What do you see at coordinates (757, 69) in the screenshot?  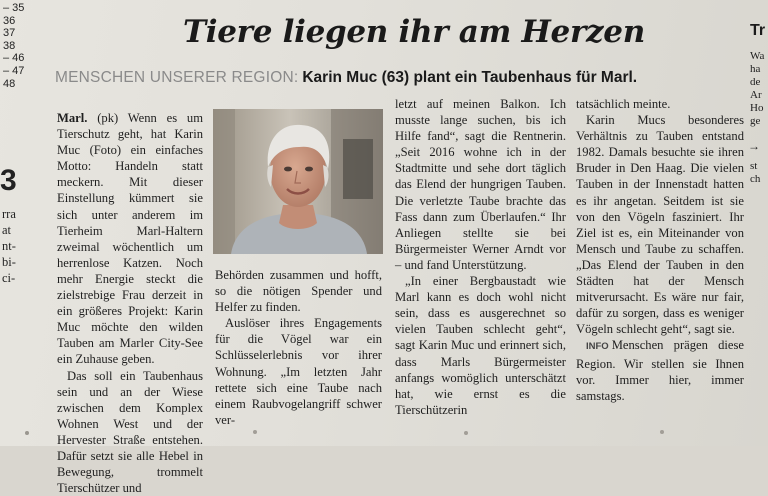 I see `neighbor-line: ha` at bounding box center [757, 69].